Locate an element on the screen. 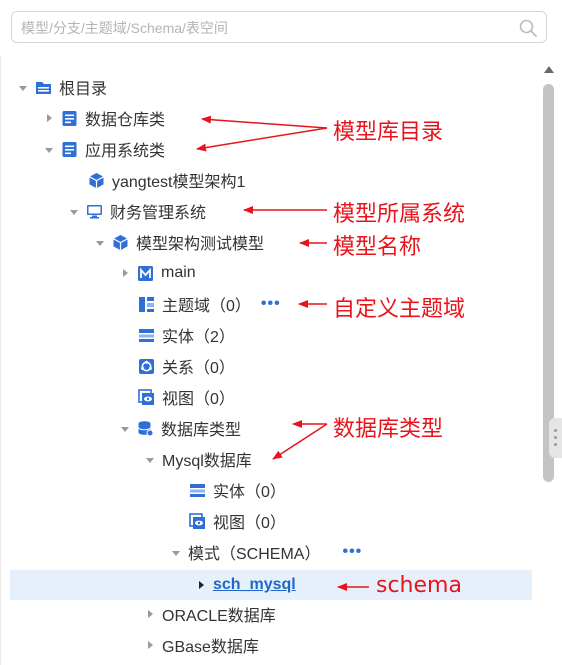 Image resolution: width=562 pixels, height=665 pixels. annotation-model-name: 模型名称 is located at coordinates (377, 247).